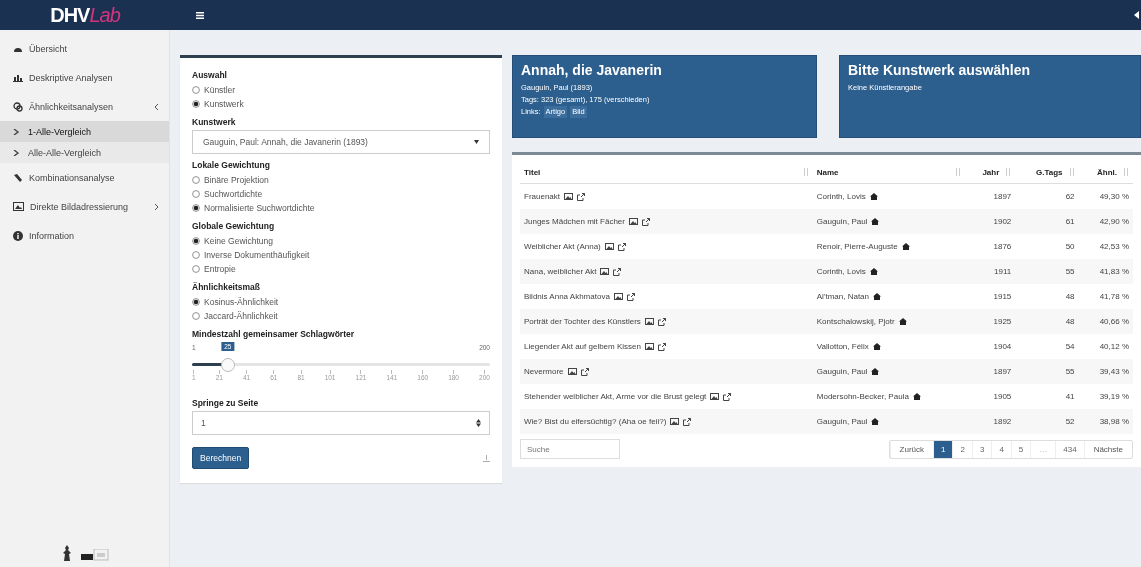 This screenshot has width=1141, height=567. Describe the element at coordinates (940, 70) in the screenshot. I see `card-title: Bitte Kunstwerk auswählen` at that location.